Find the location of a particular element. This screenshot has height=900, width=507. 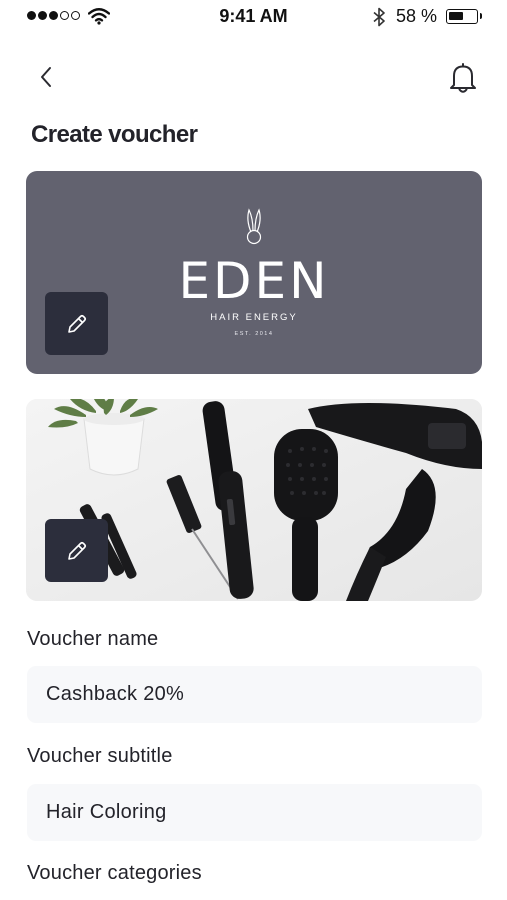

status-bar: 9:41 AM 58 % is located at coordinates (253, 17).